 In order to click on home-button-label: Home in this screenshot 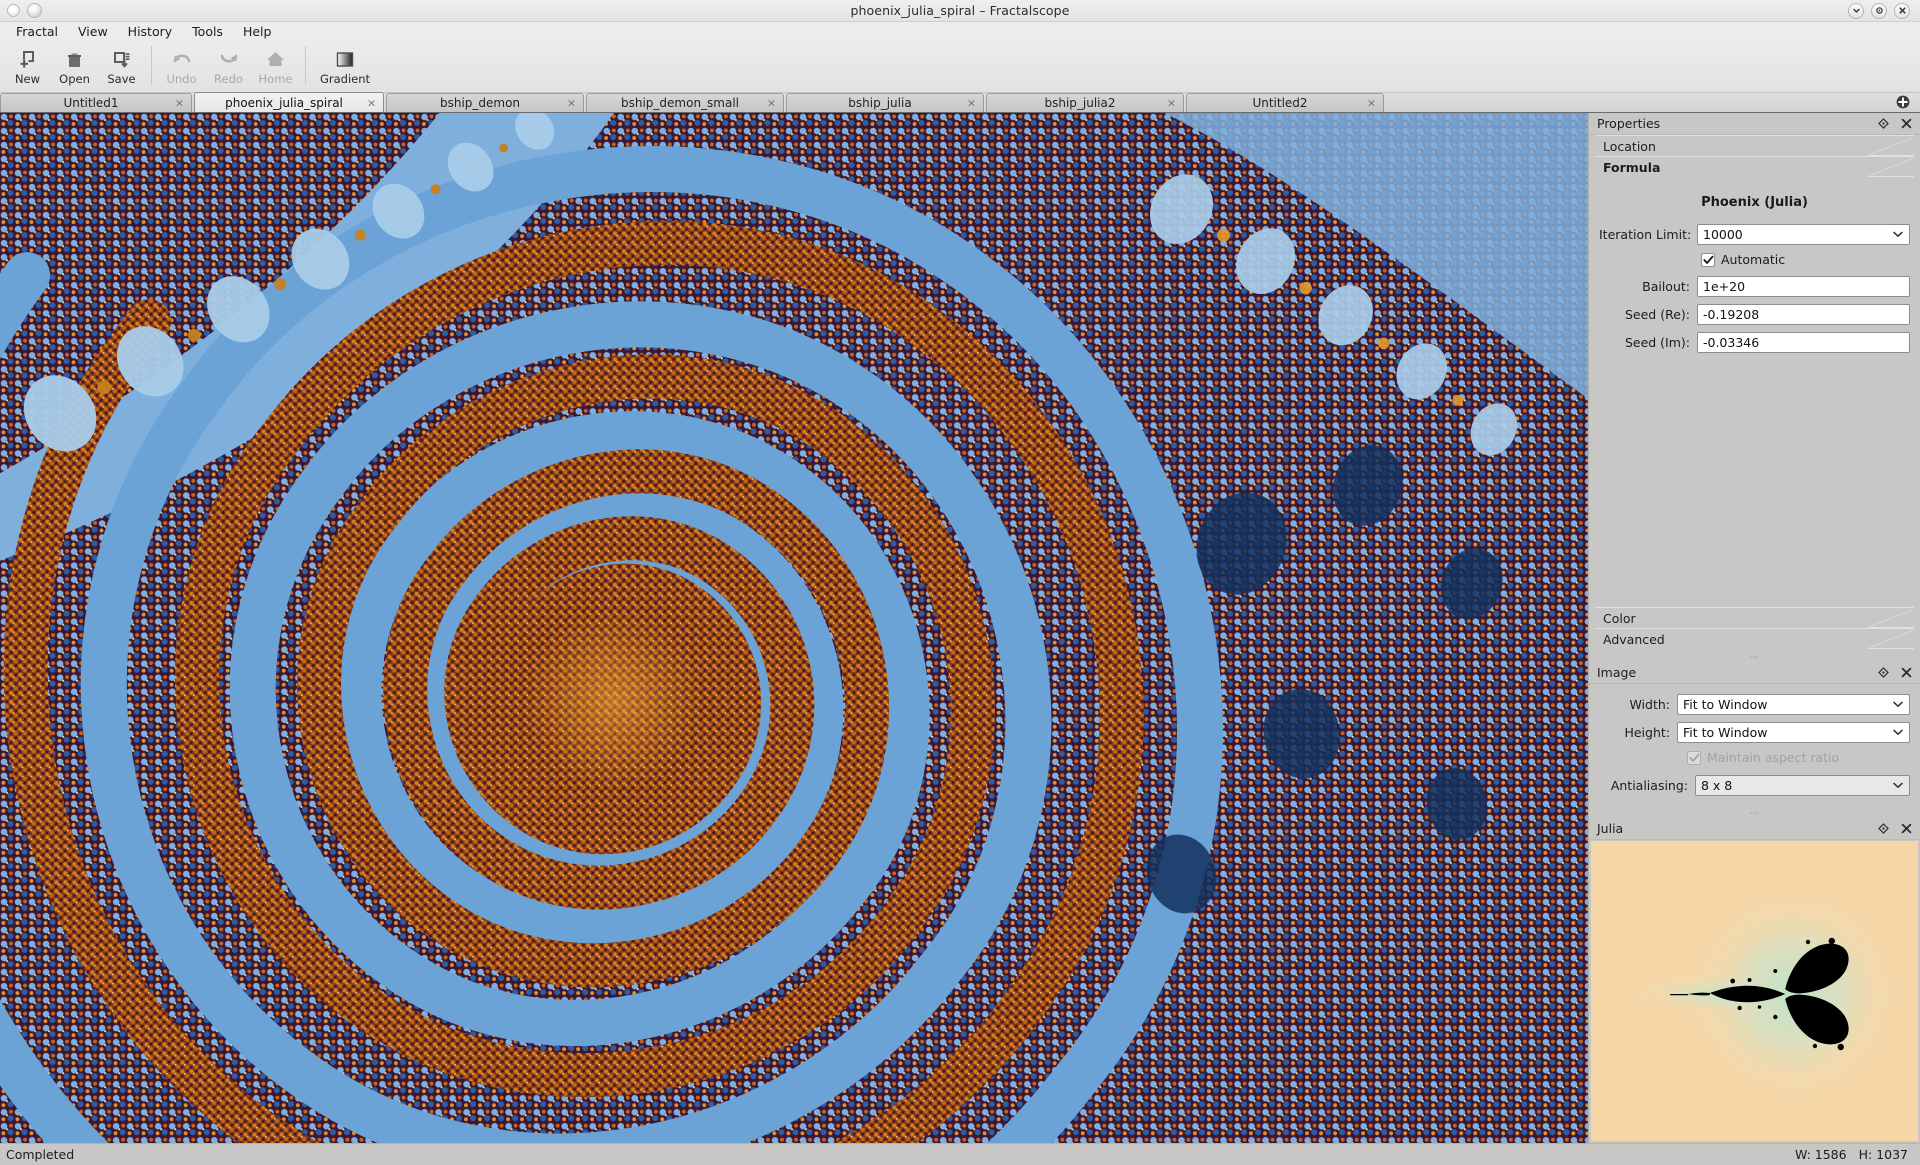, I will do `click(275, 79)`.